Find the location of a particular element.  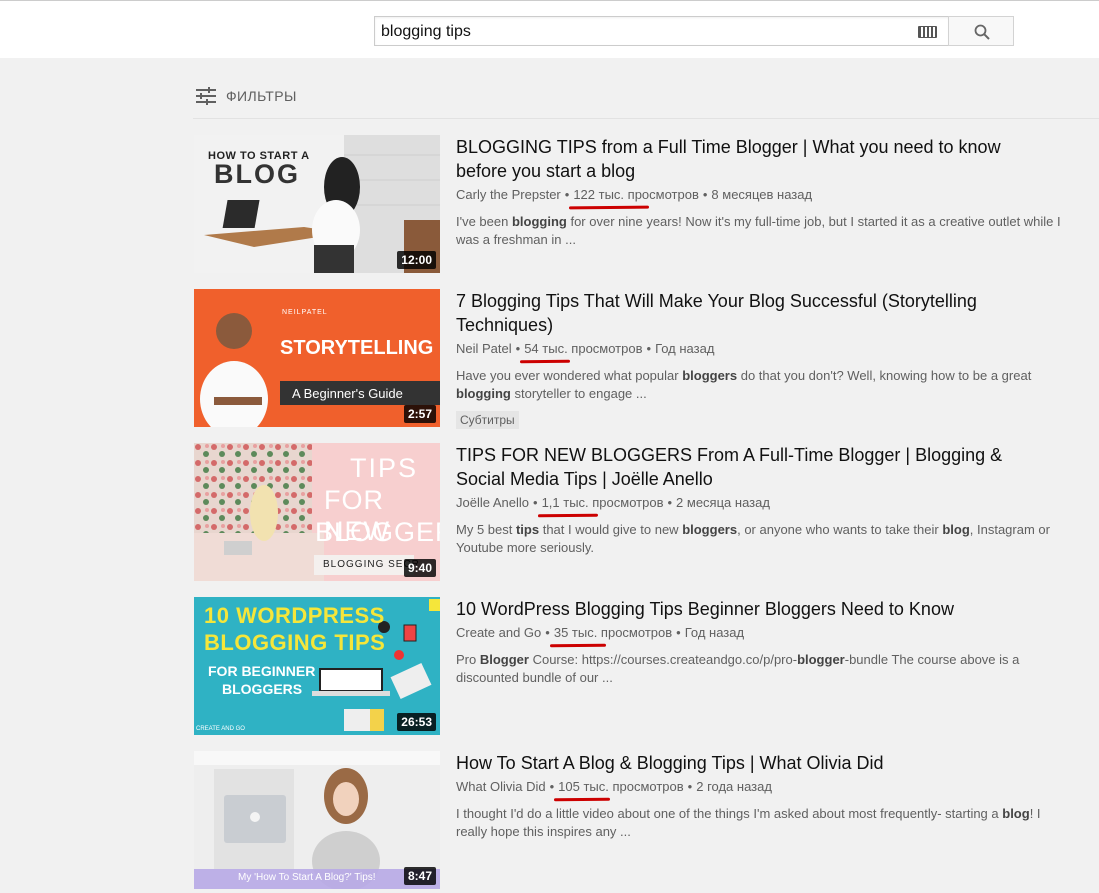

video-duration: 8:47 is located at coordinates (419, 876).